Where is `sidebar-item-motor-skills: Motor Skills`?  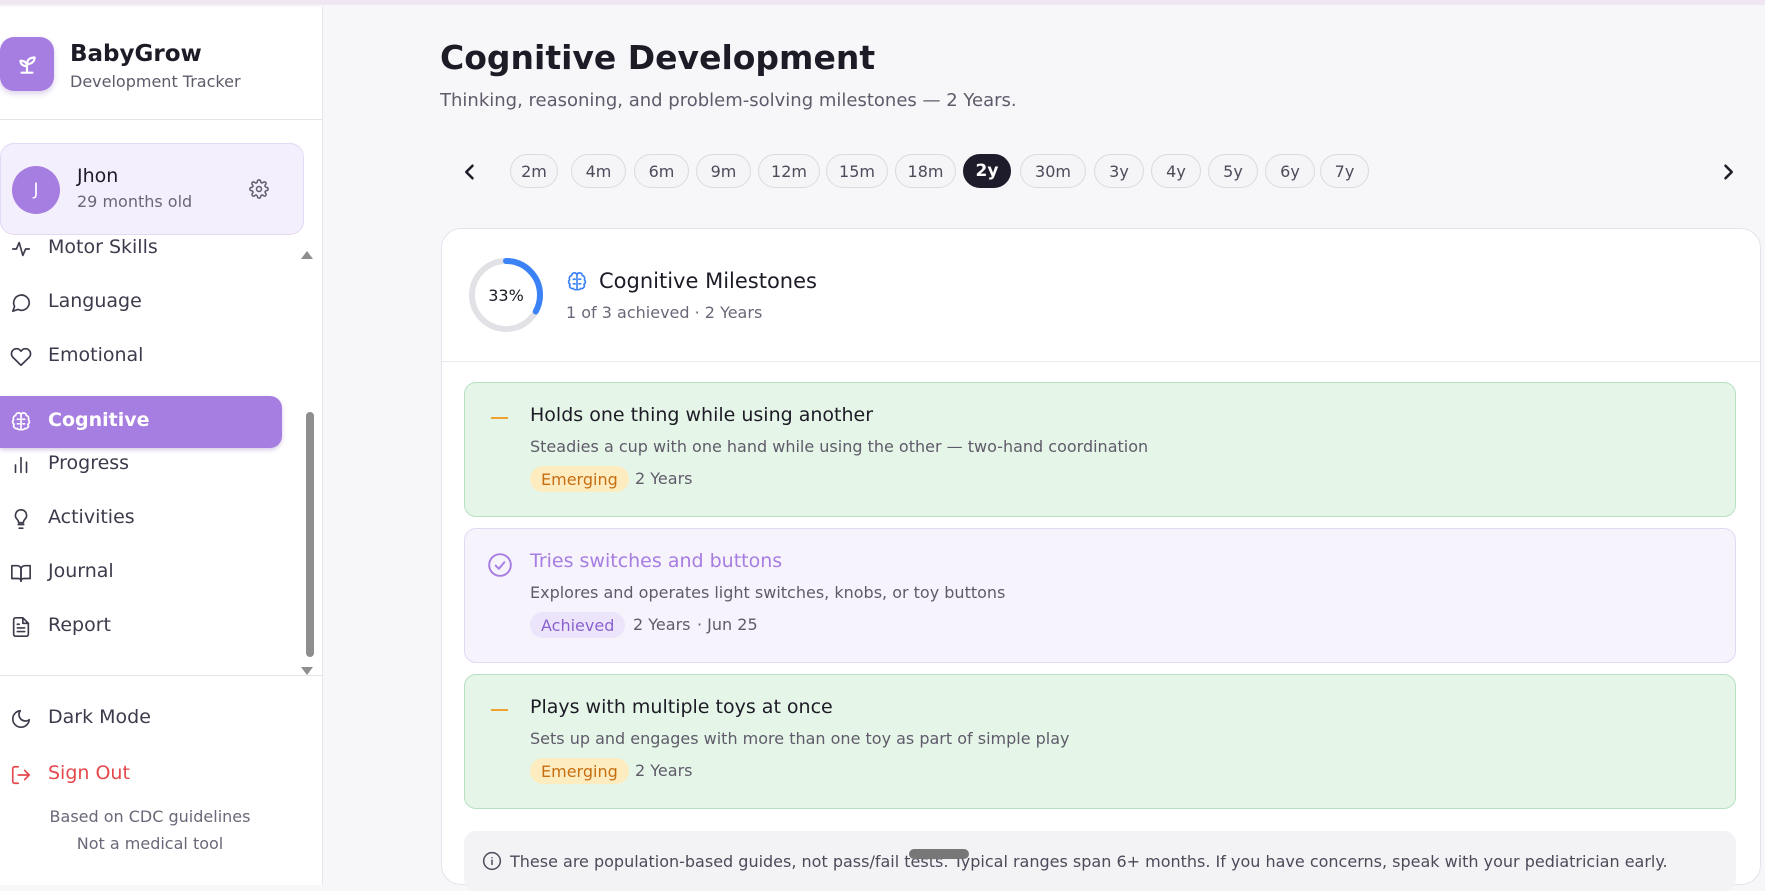
sidebar-item-motor-skills: Motor Skills is located at coordinates (141, 254).